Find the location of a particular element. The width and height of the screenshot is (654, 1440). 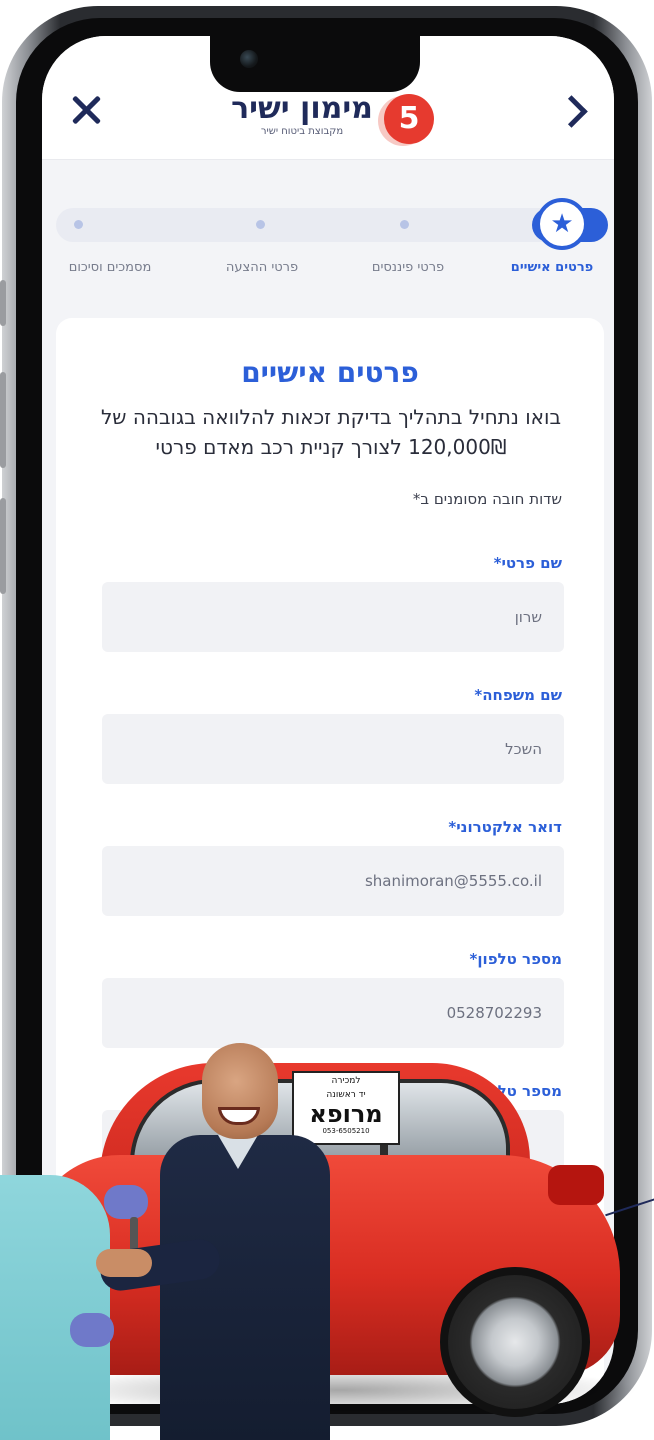

step-personal-details: פרטים אישיים is located at coordinates (548, 267).